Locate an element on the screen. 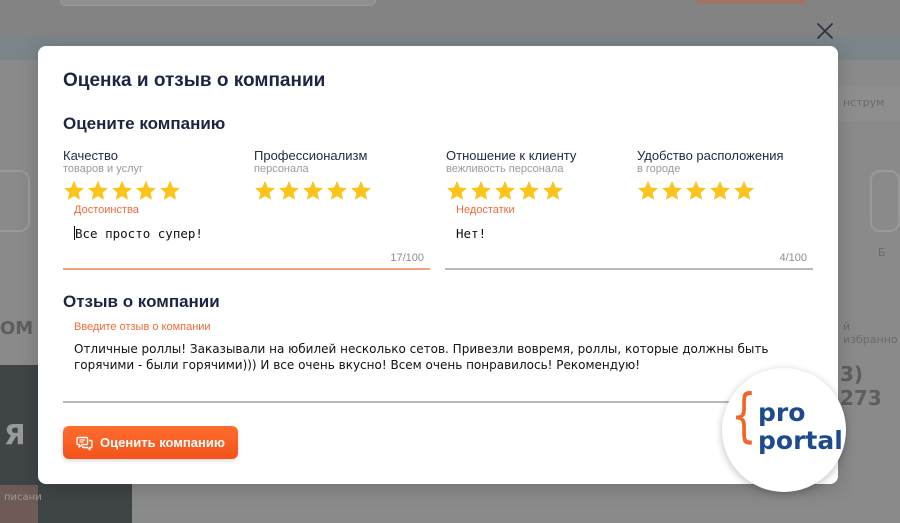 The image size is (900, 523). submit-rating-label: Оценить компанию is located at coordinates (162, 442).